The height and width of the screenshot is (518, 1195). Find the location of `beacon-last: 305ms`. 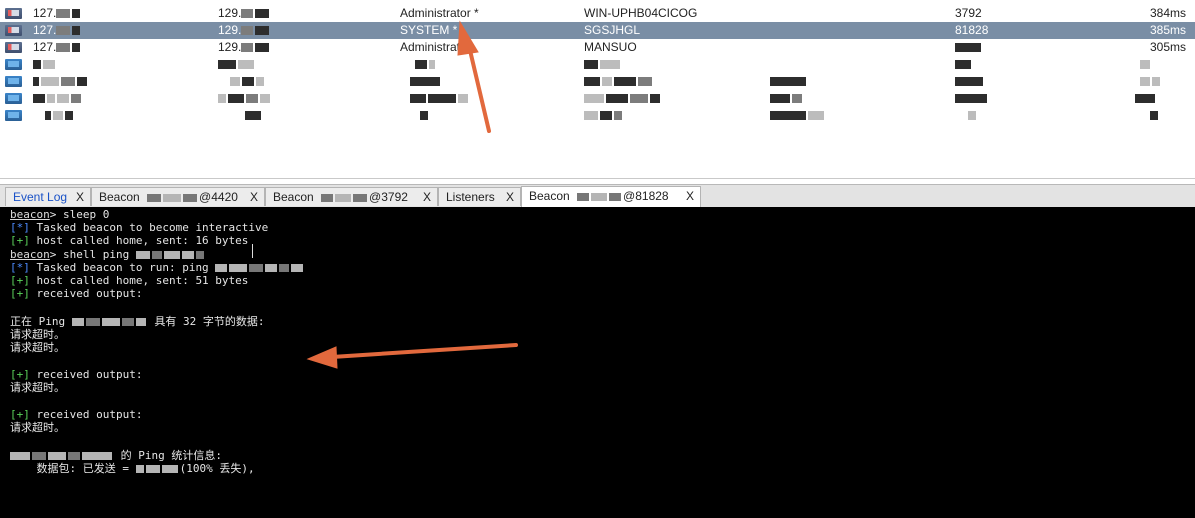

beacon-last: 305ms is located at coordinates (1168, 47).